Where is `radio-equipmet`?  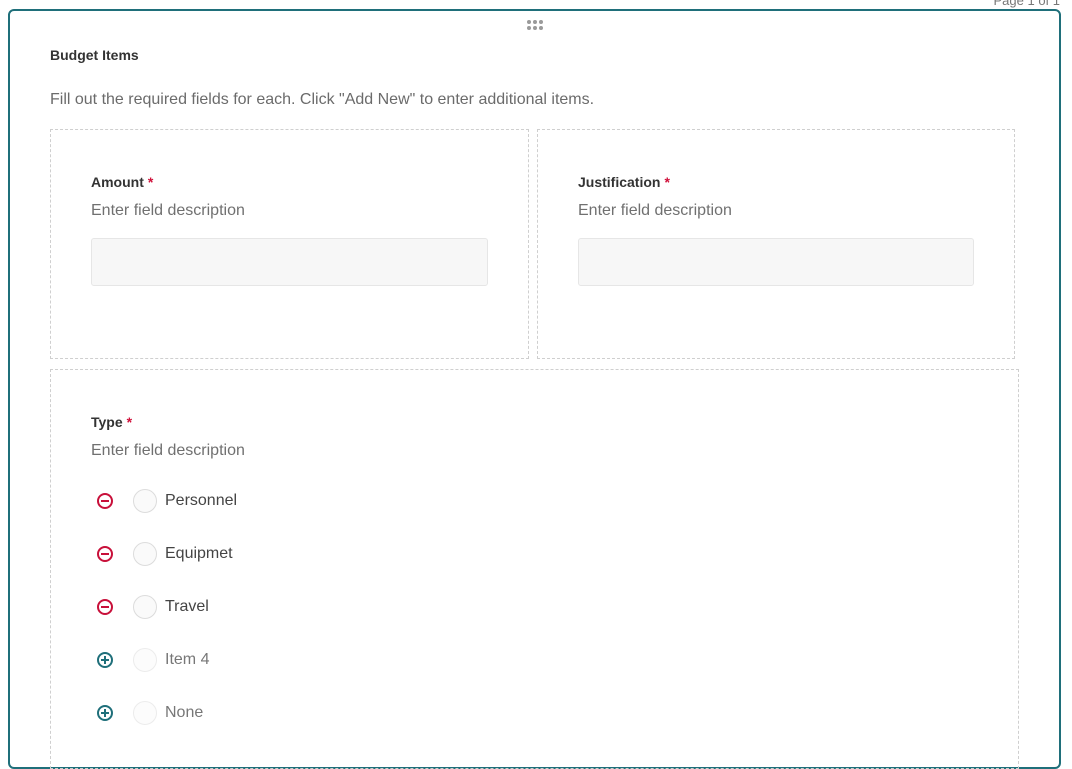
radio-equipmet is located at coordinates (145, 554).